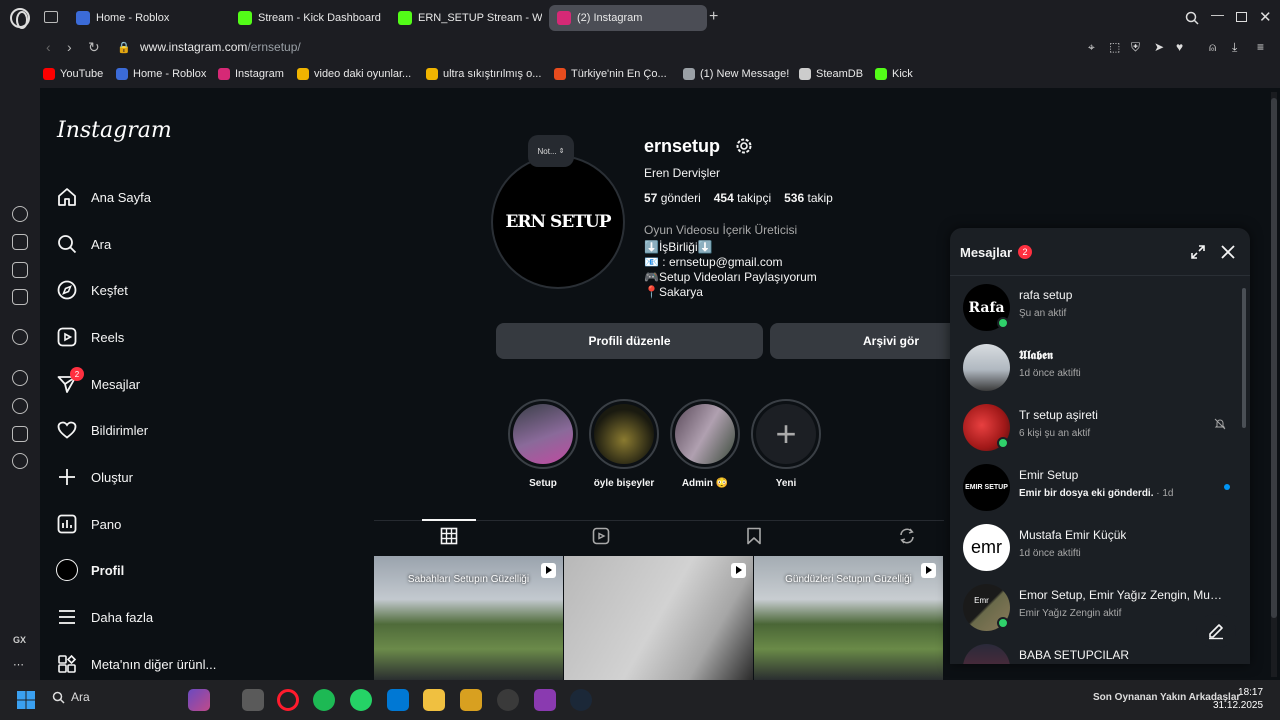  Describe the element at coordinates (124, 47) in the screenshot. I see `lock-icon: 🔒` at that location.